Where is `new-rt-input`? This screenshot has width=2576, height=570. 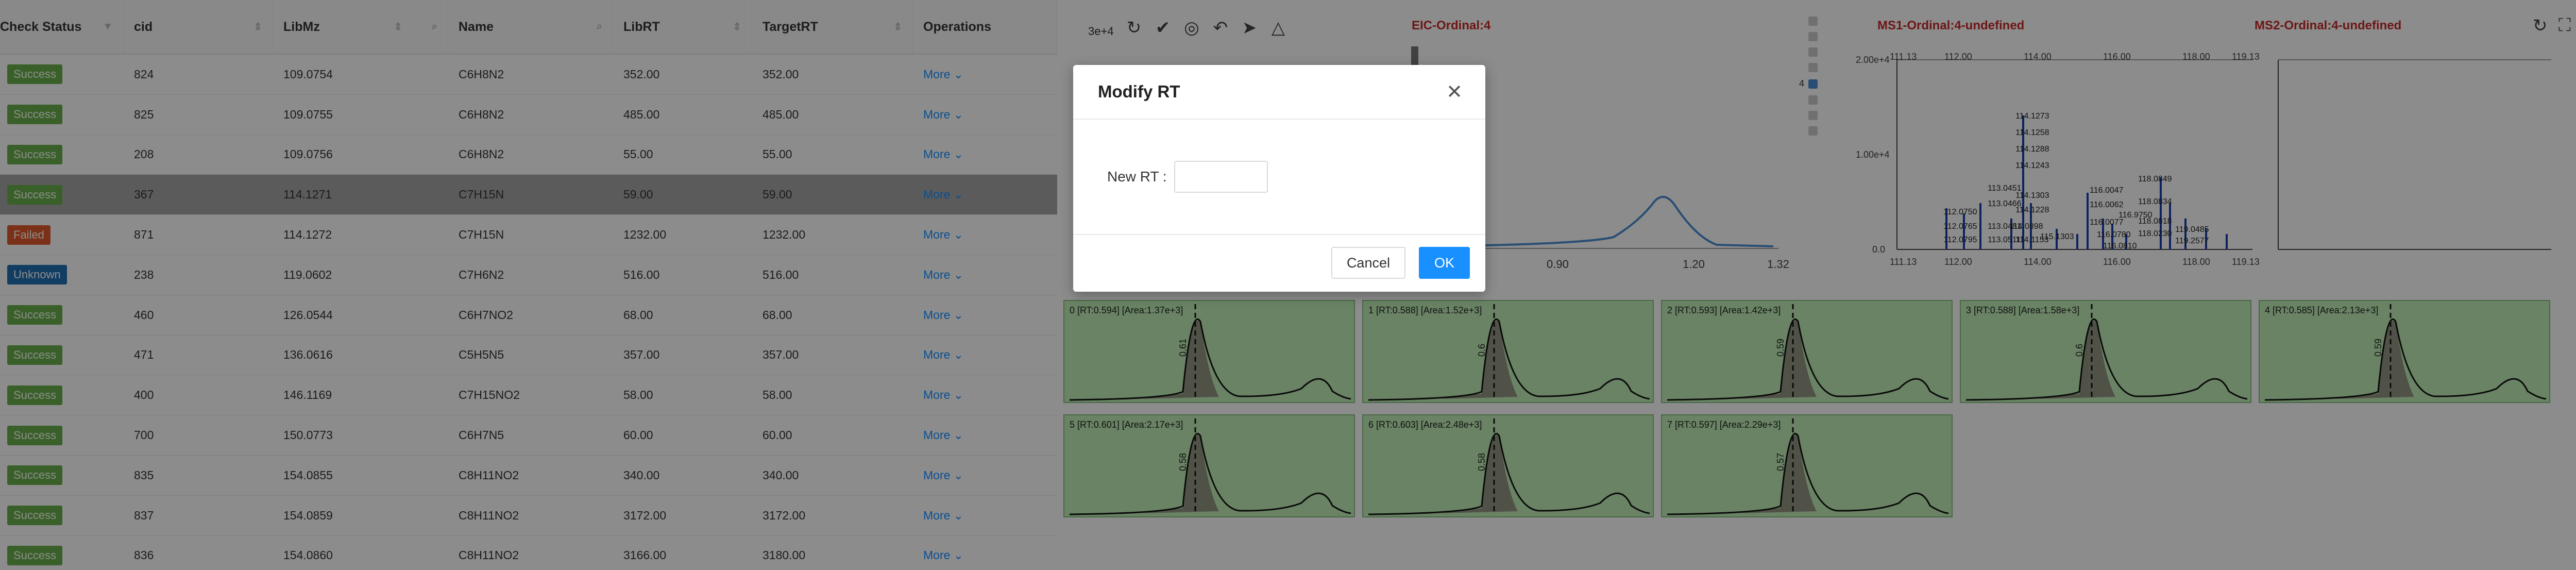 new-rt-input is located at coordinates (1221, 177).